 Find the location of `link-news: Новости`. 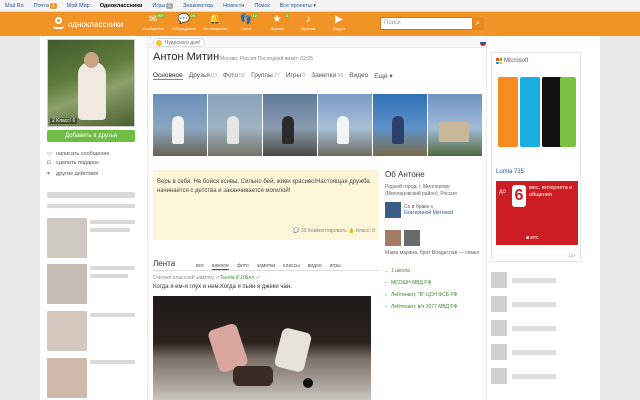

link-news: Новости is located at coordinates (233, 6).